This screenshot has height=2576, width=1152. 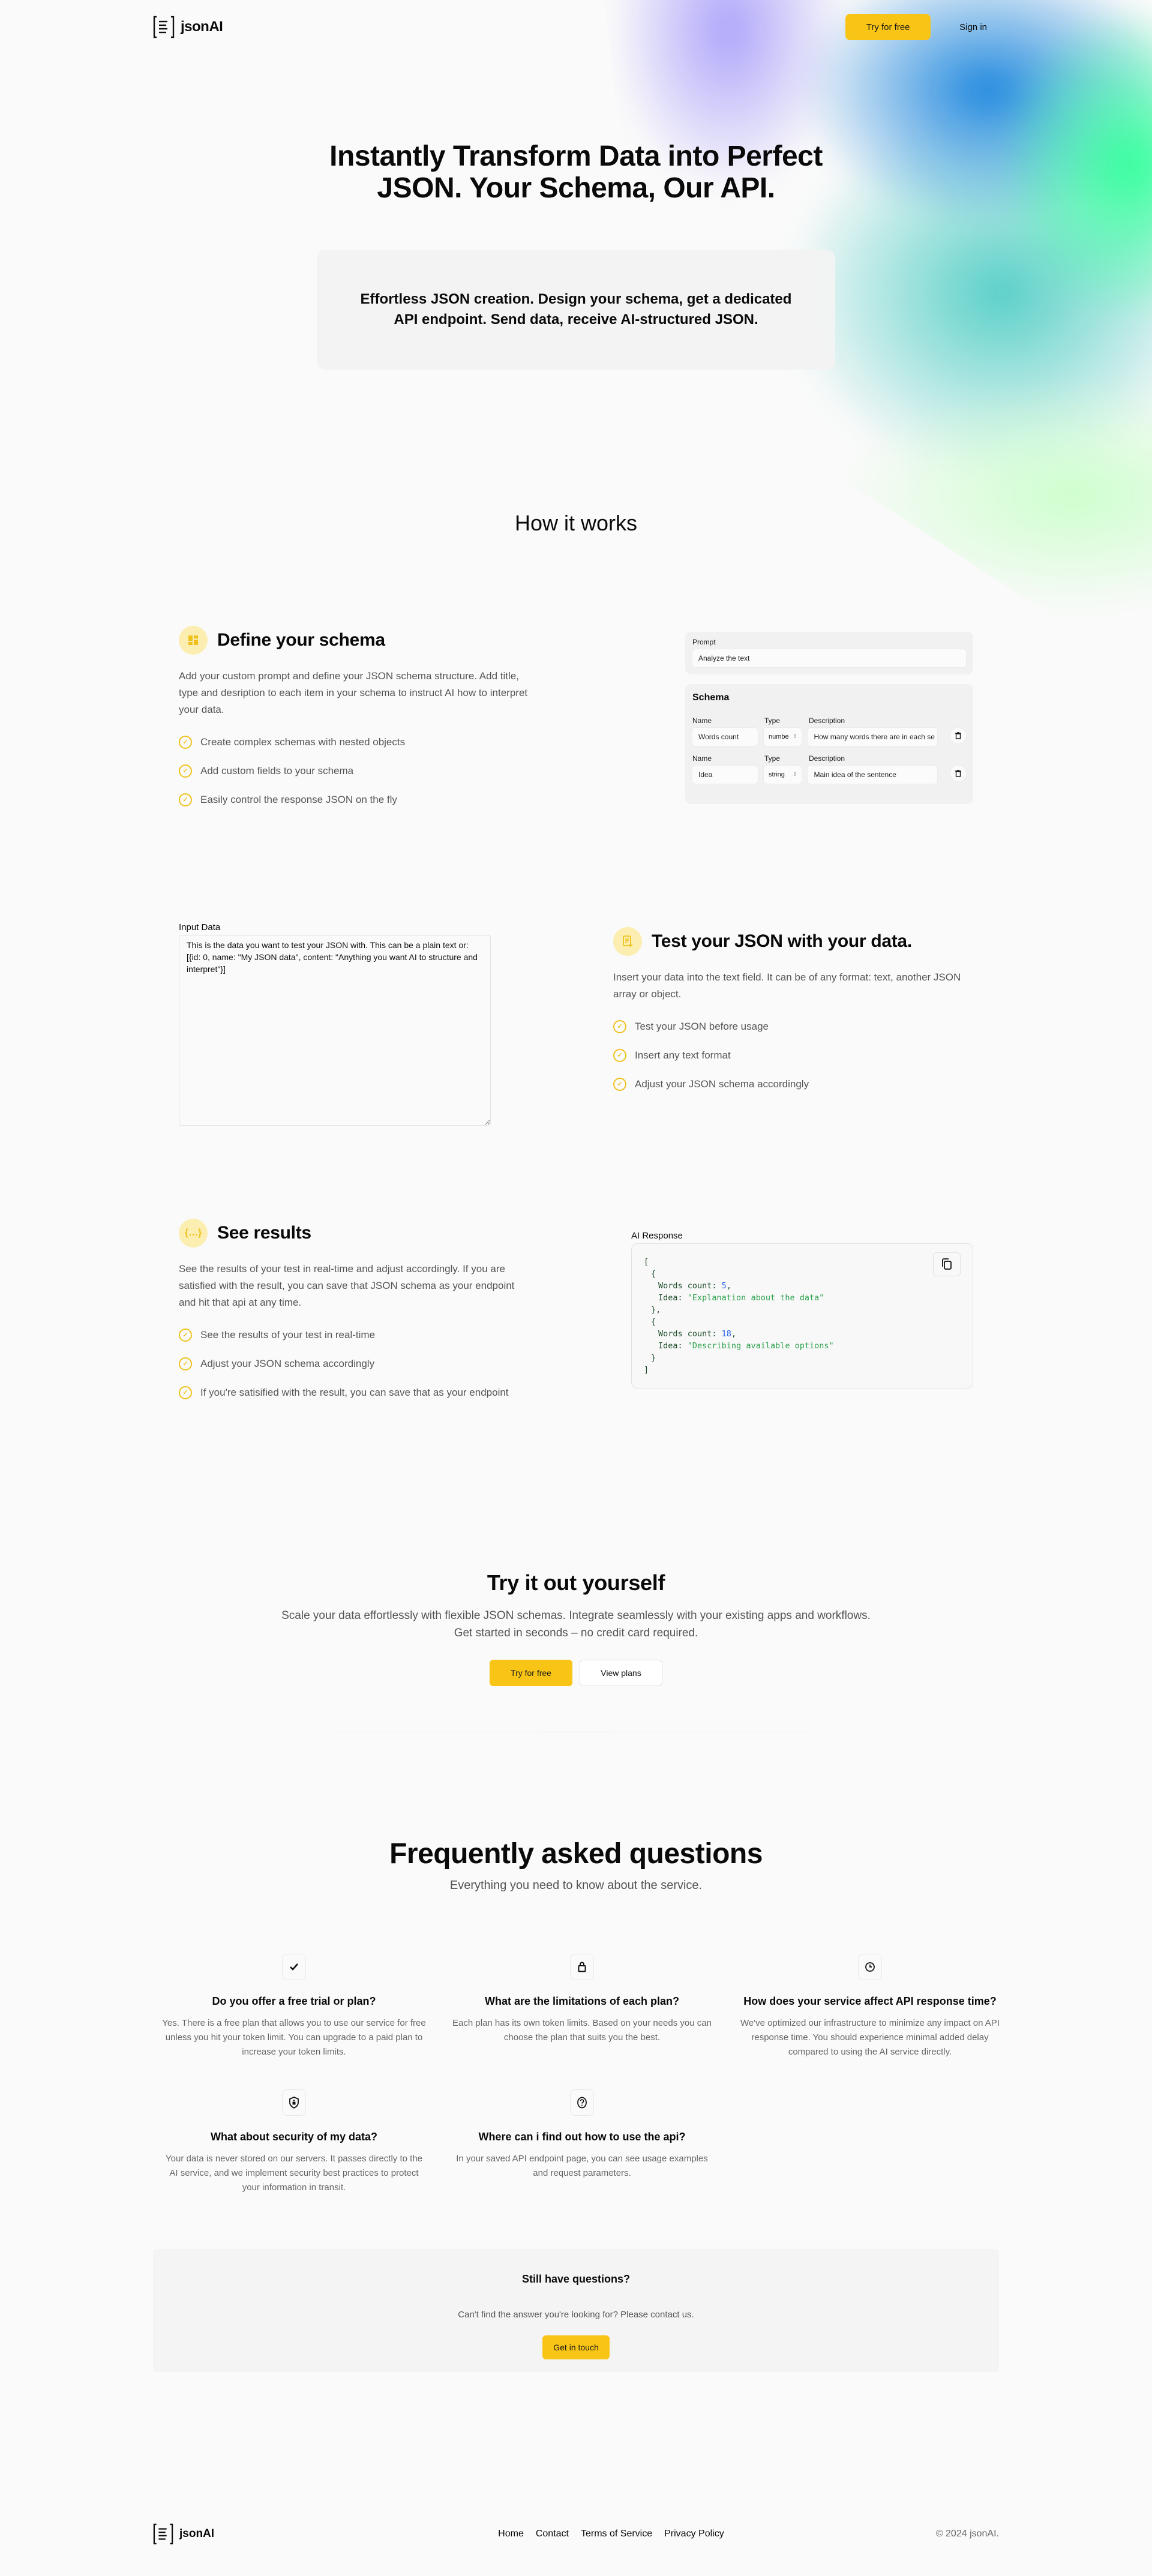 What do you see at coordinates (783, 736) in the screenshot?
I see `field-type-select: numbe ⇕` at bounding box center [783, 736].